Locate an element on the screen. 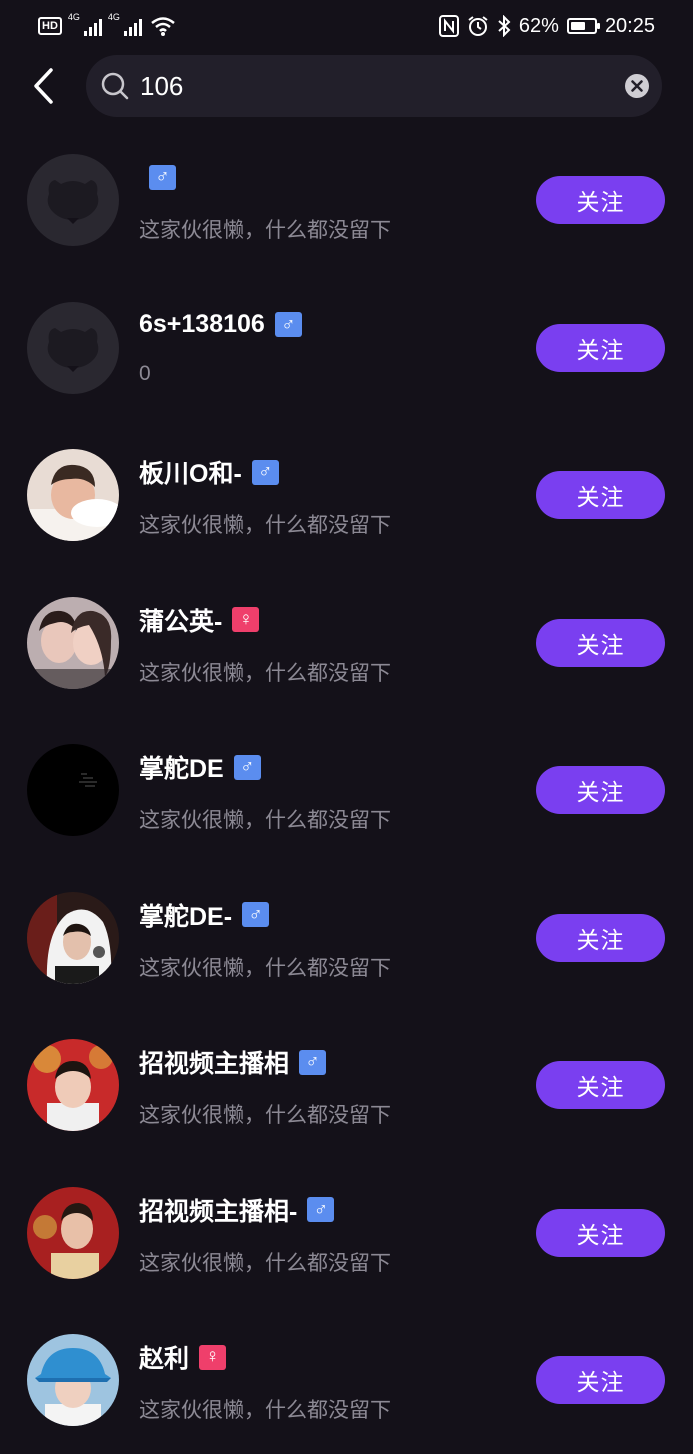 Image resolution: width=693 pixels, height=1454 pixels. user-list-item-4: 蒲公英- ♀ 这家伙很懒，什么都没留下 关注 is located at coordinates (346, 643).